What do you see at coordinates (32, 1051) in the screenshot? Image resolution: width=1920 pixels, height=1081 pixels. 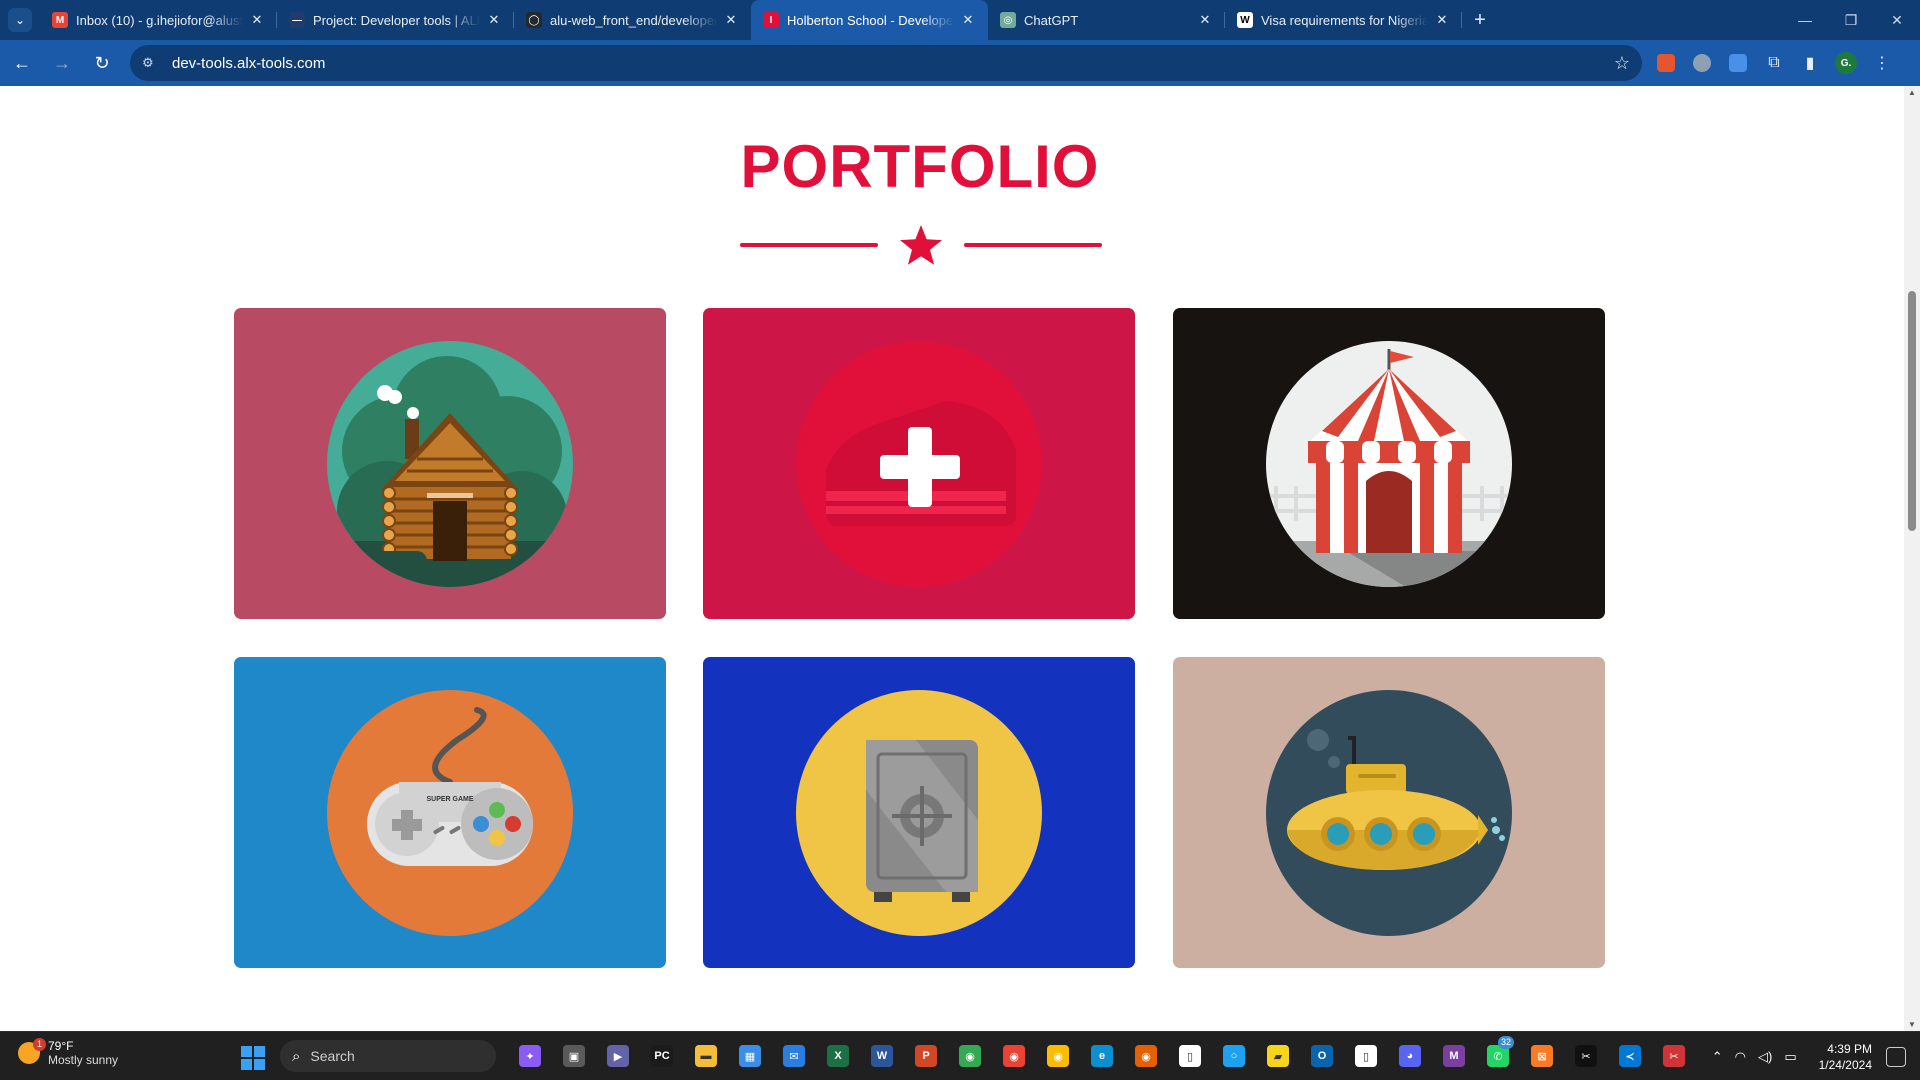 I see `weather-sun-icon: 1` at bounding box center [32, 1051].